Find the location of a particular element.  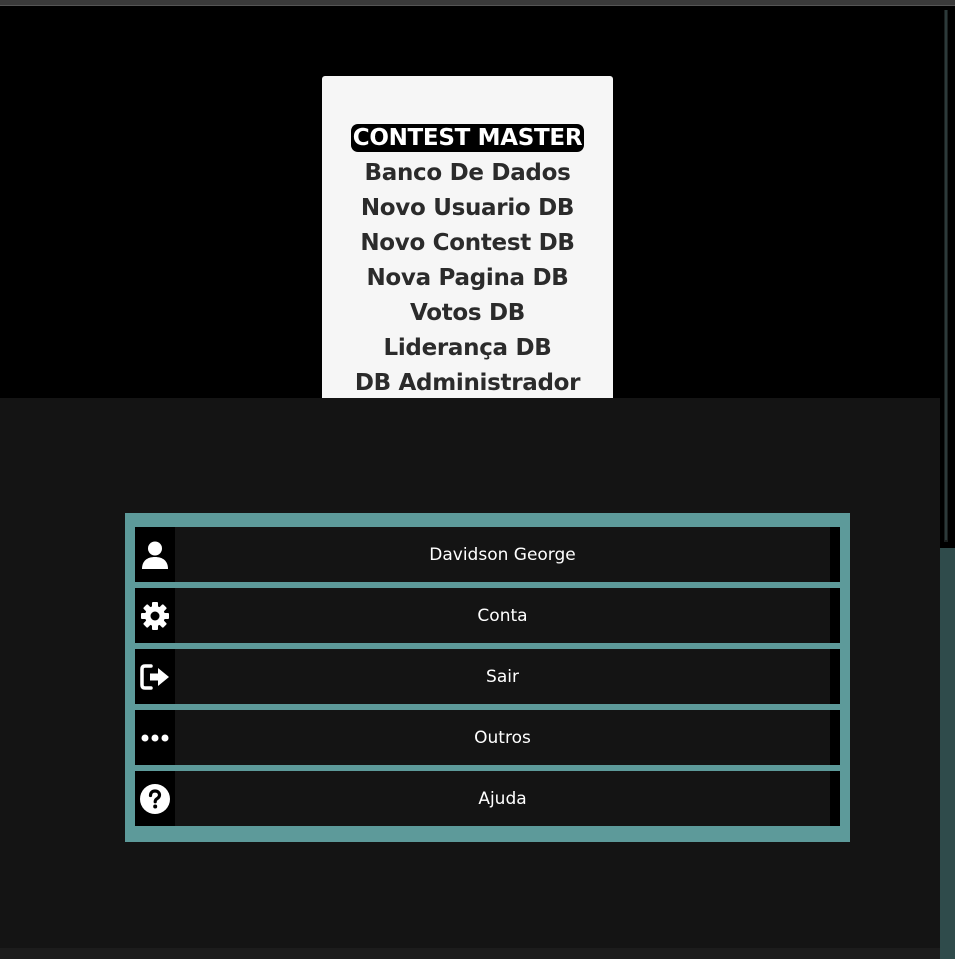

menu-item-db-administrador: DB Administrador is located at coordinates (467, 383).